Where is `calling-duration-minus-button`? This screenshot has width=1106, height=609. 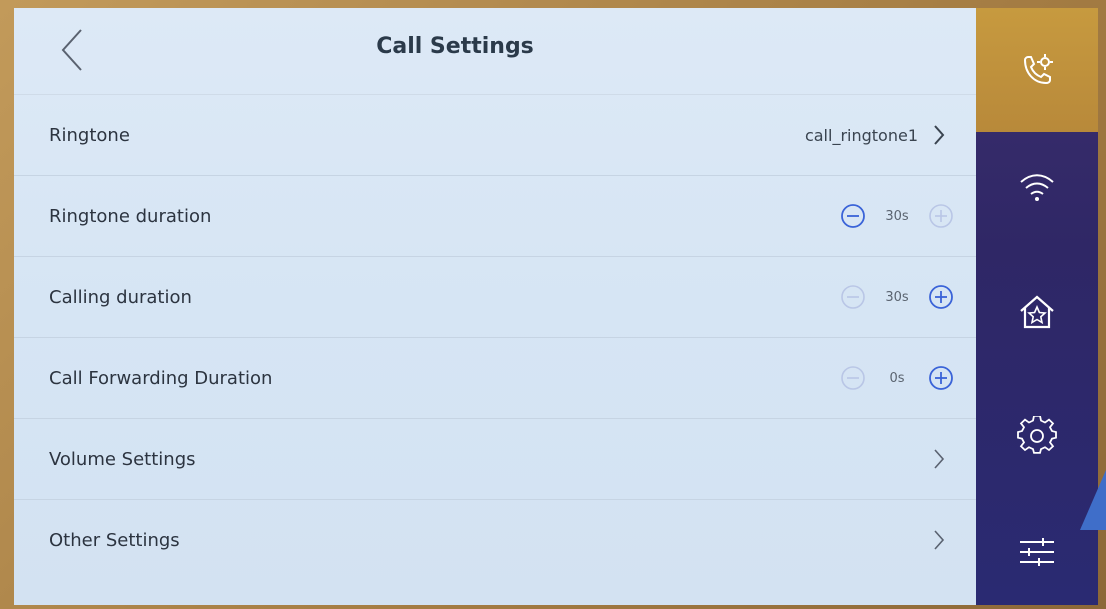
calling-duration-minus-button is located at coordinates (853, 297).